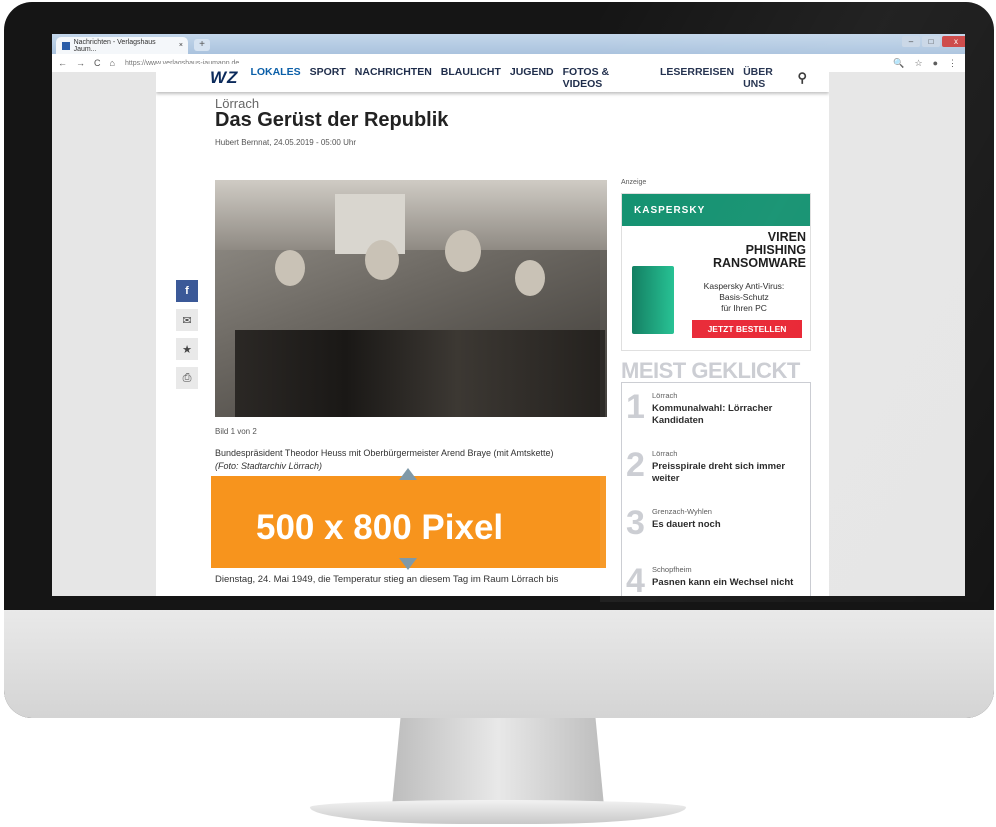 The width and height of the screenshot is (996, 827). I want to click on article-byline: Hubert Bernnat, 24.05.2019 - 05:00 Uhr, so click(285, 142).